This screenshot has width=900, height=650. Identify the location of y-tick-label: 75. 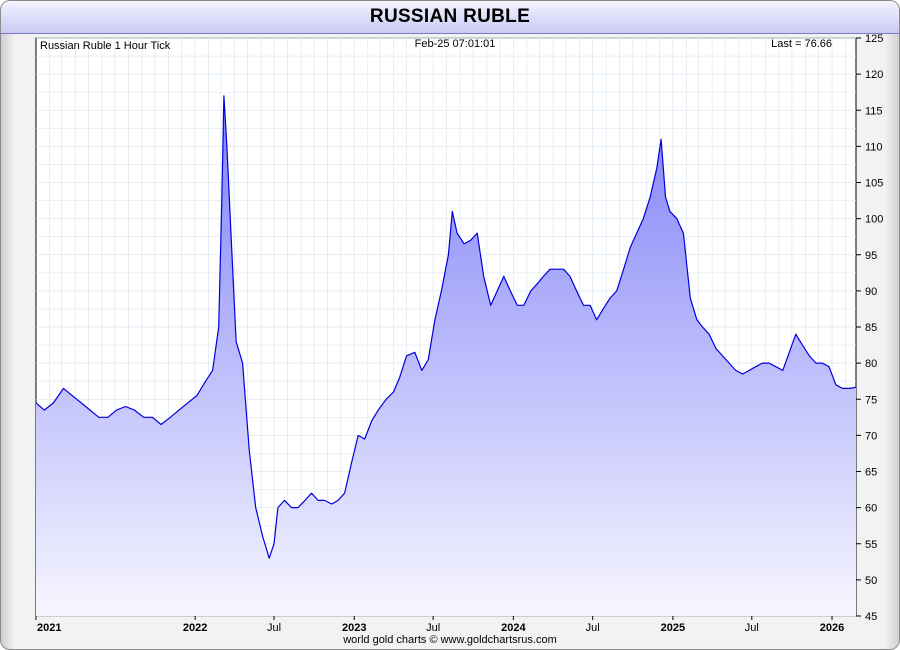
(871, 400).